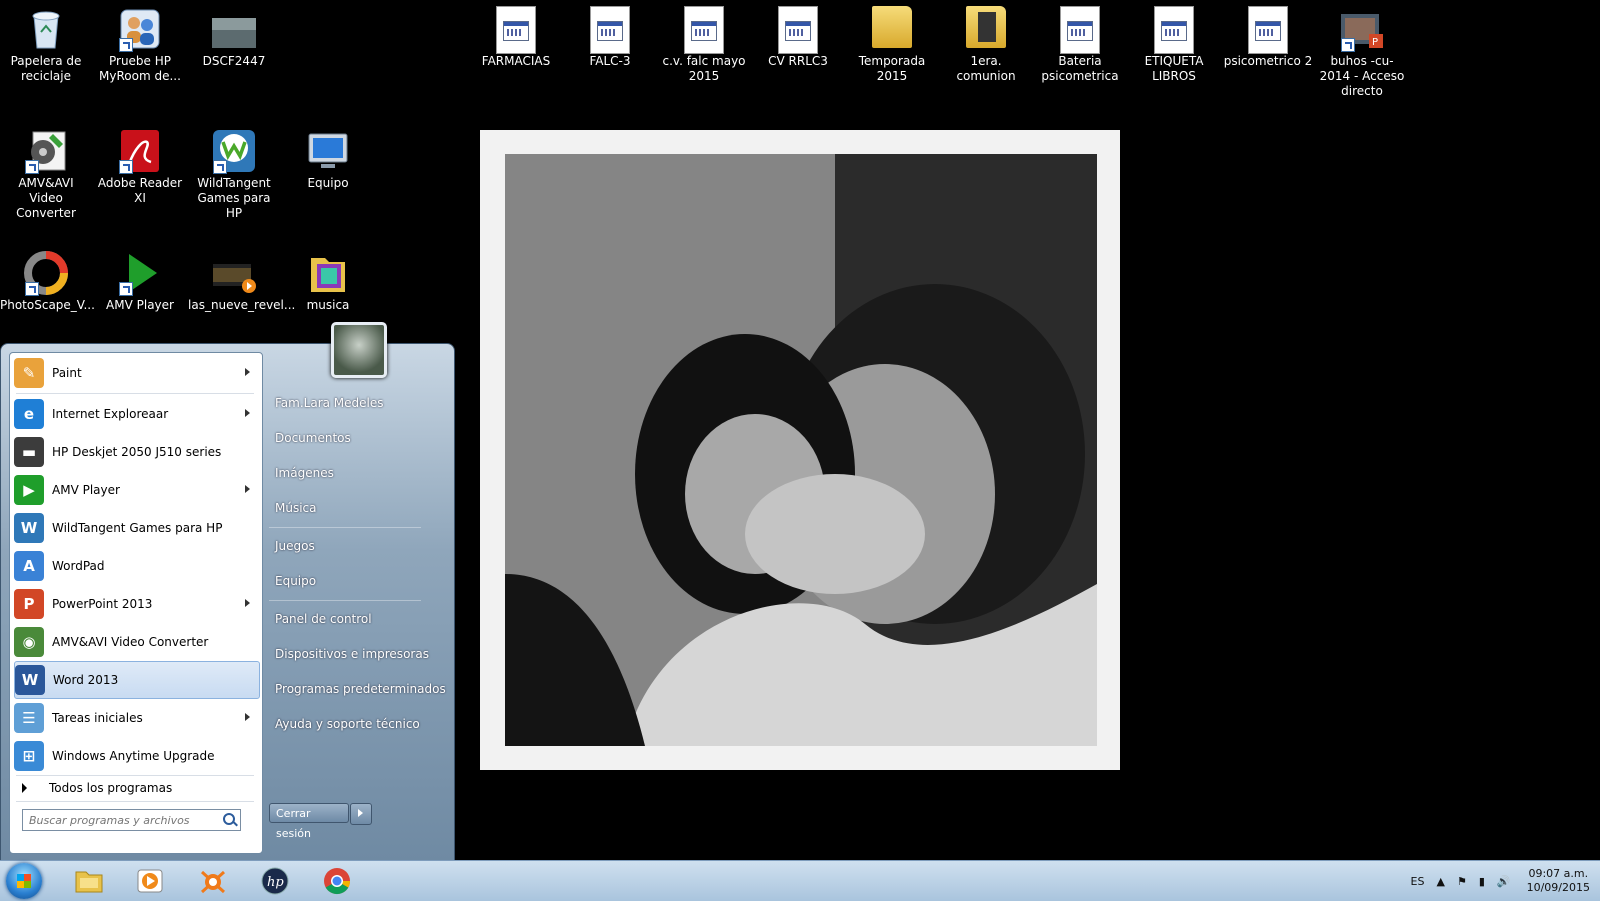 Image resolution: width=1600 pixels, height=901 pixels. What do you see at coordinates (213, 881) in the screenshot?
I see `avast-taskbar-icon` at bounding box center [213, 881].